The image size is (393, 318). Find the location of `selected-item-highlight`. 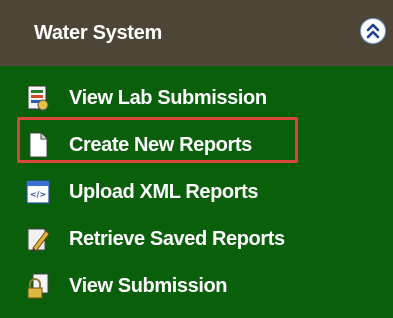

selected-item-highlight is located at coordinates (157, 140).